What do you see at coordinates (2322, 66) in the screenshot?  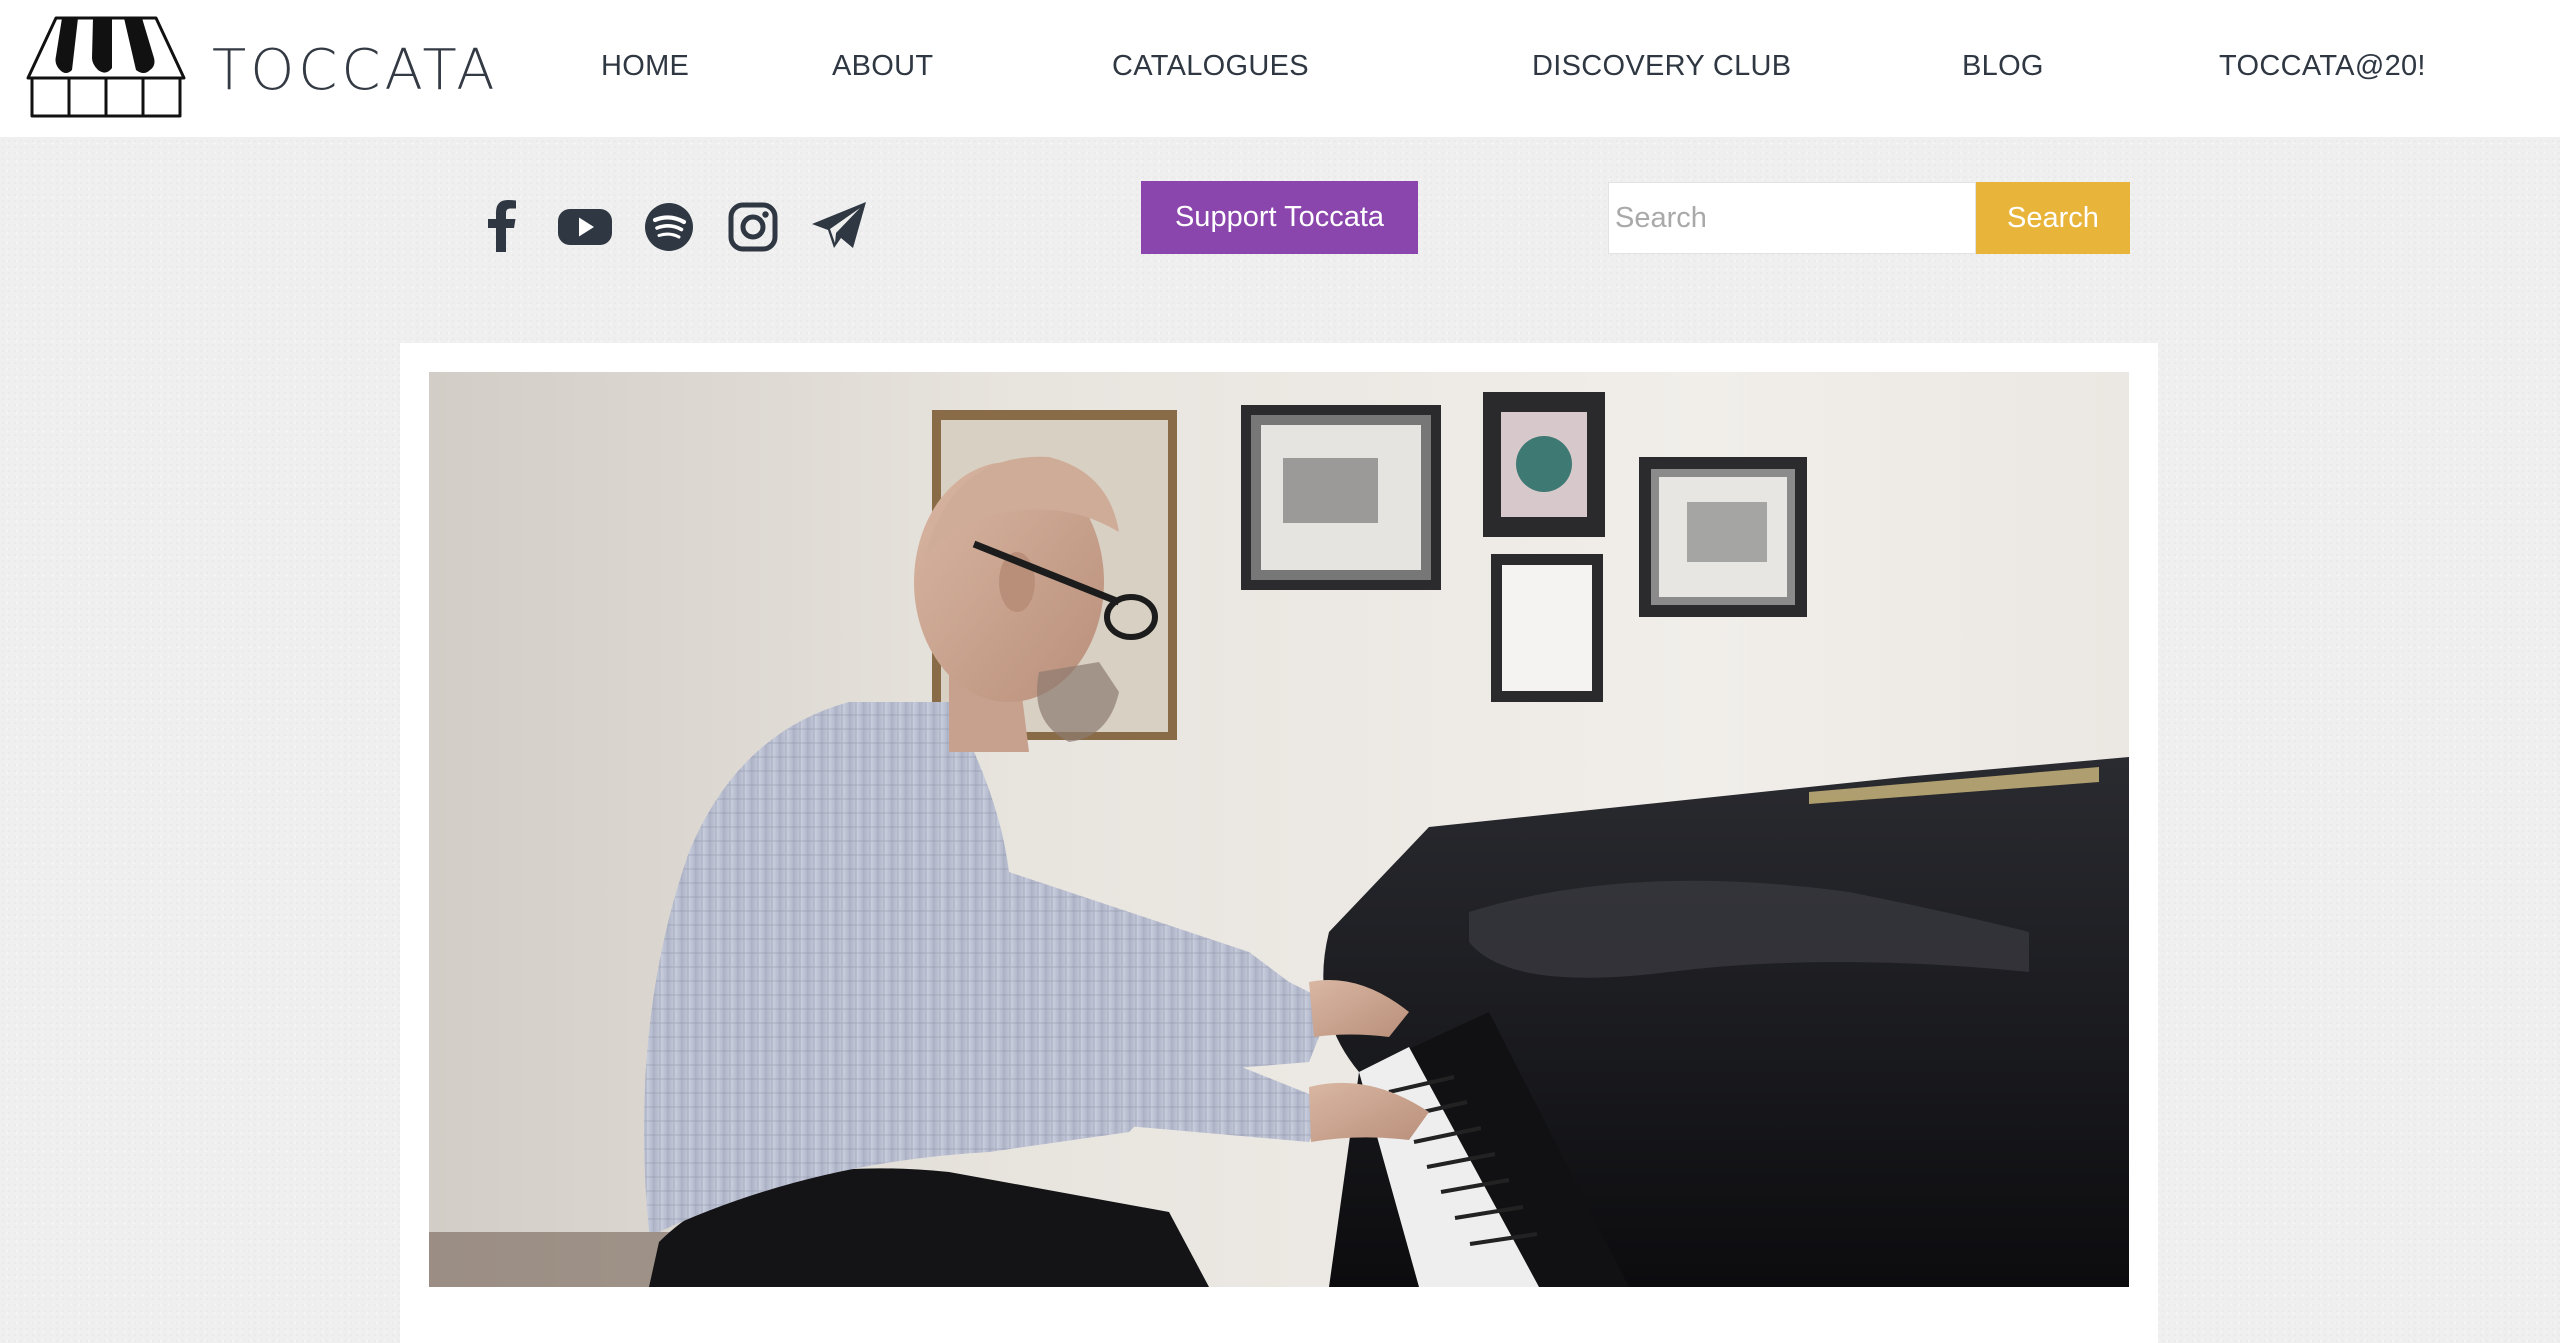 I see `nav-toccata-20: TOCCATA@20!` at bounding box center [2322, 66].